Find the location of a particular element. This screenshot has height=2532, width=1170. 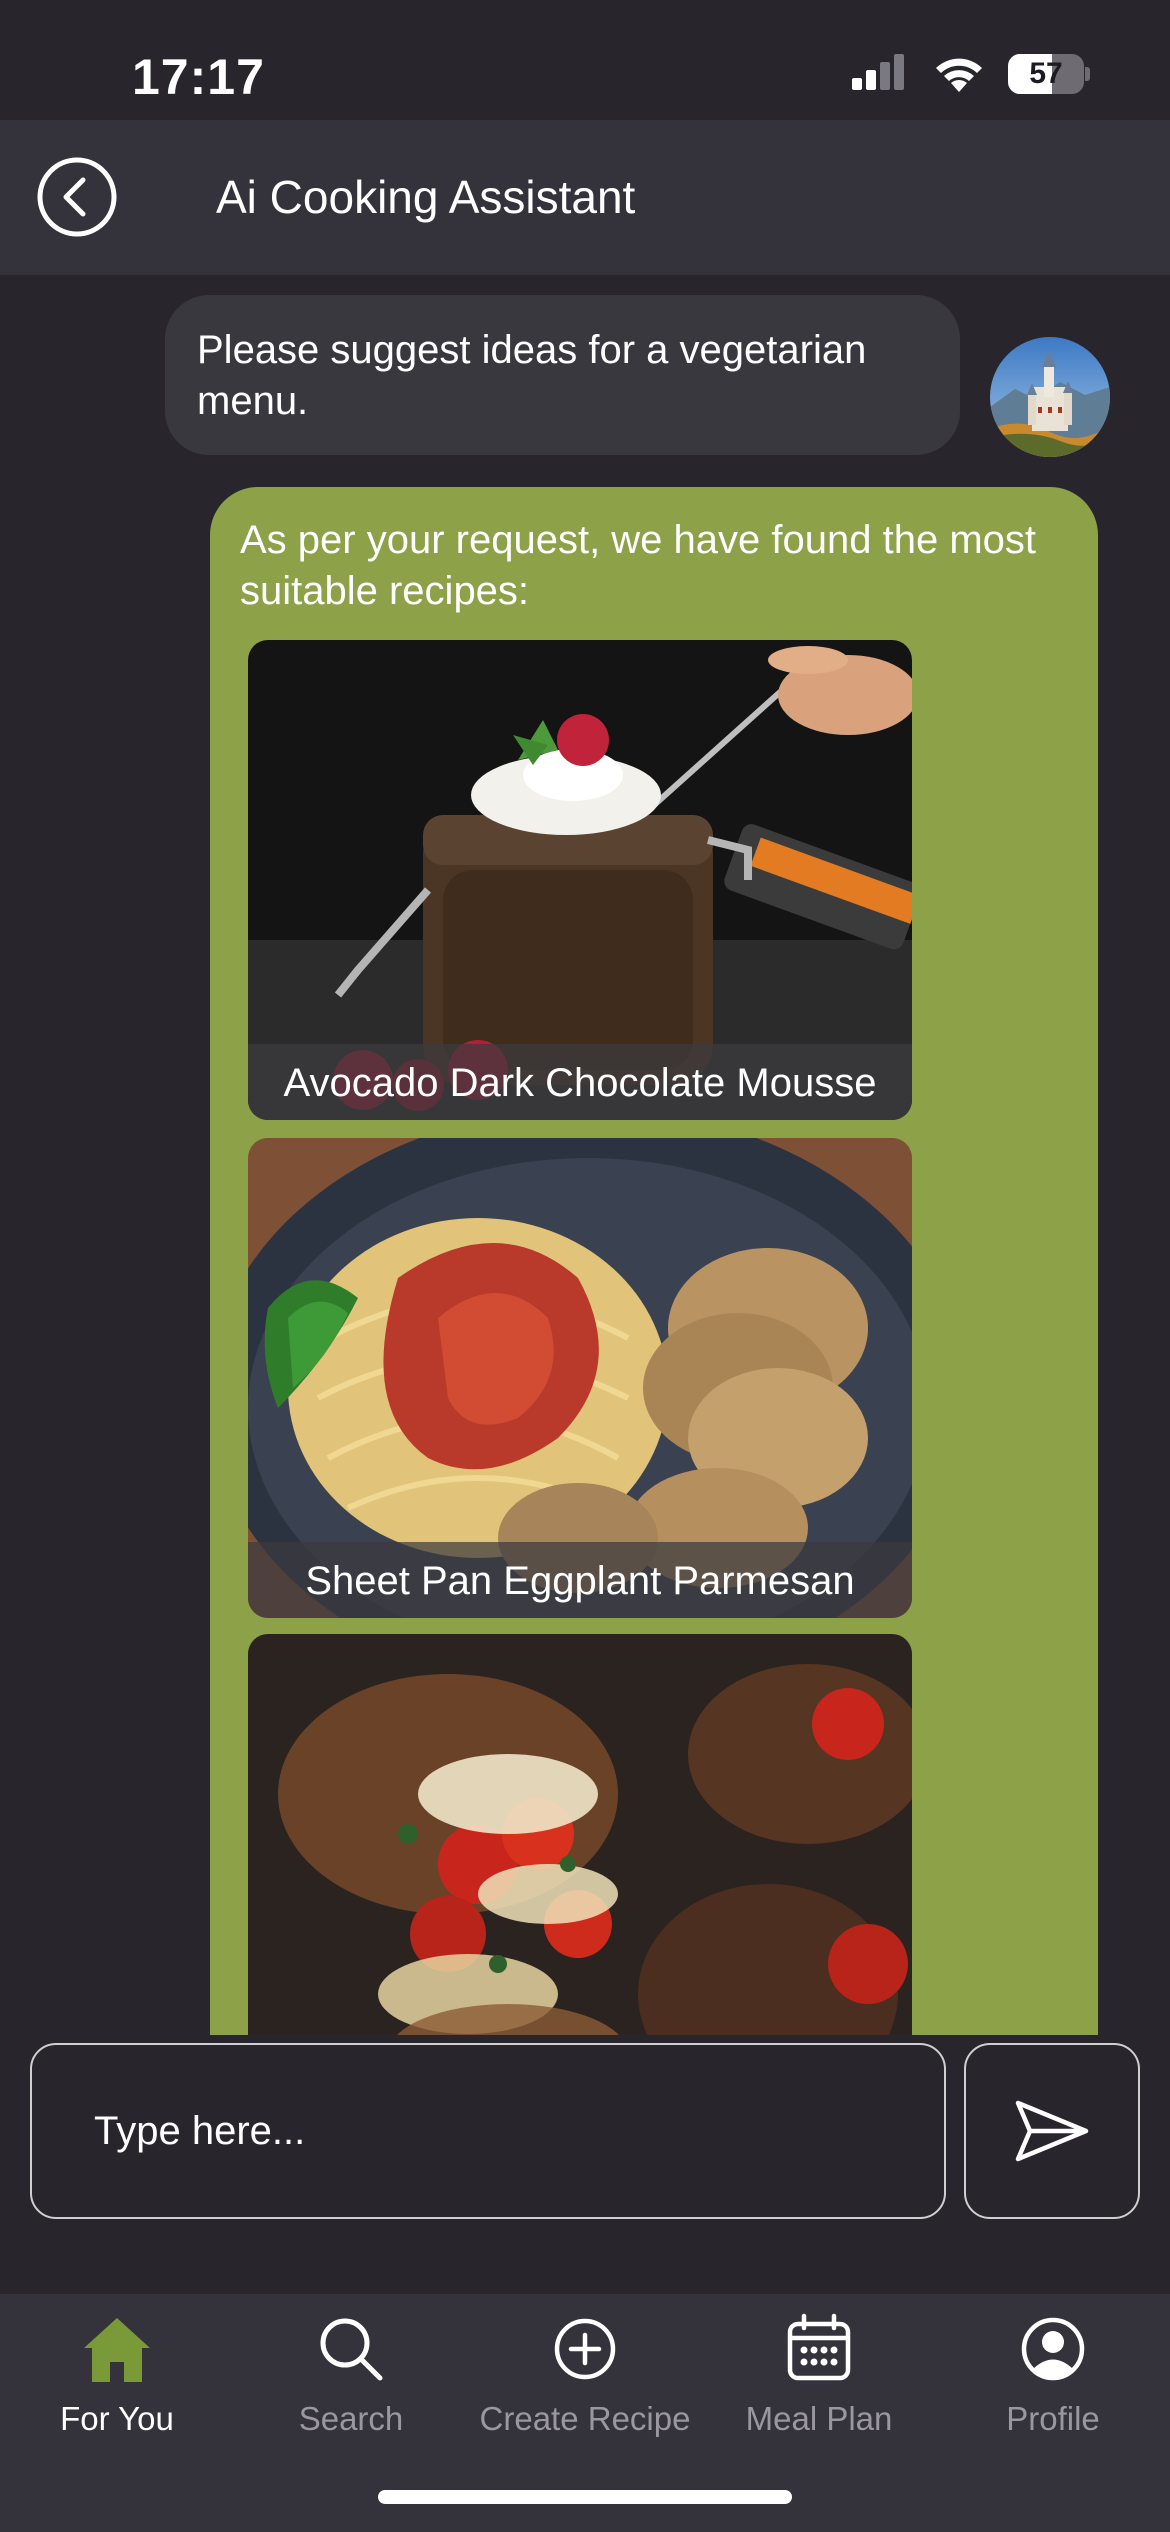

tab-for-you: For You is located at coordinates (117, 2387).